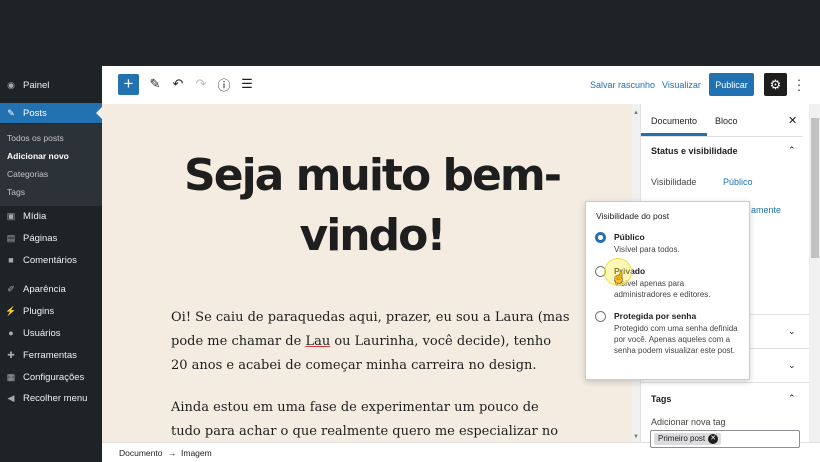  I want to click on sidebar-item-label: Comentários, so click(50, 260).